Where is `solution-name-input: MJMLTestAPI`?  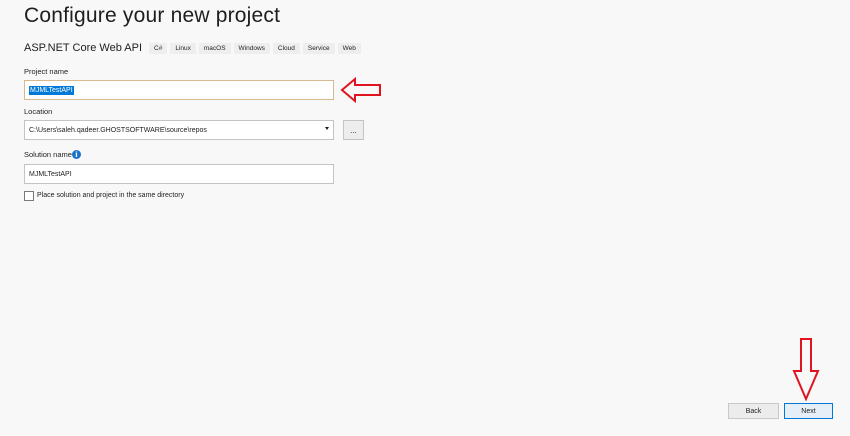 solution-name-input: MJMLTestAPI is located at coordinates (179, 174).